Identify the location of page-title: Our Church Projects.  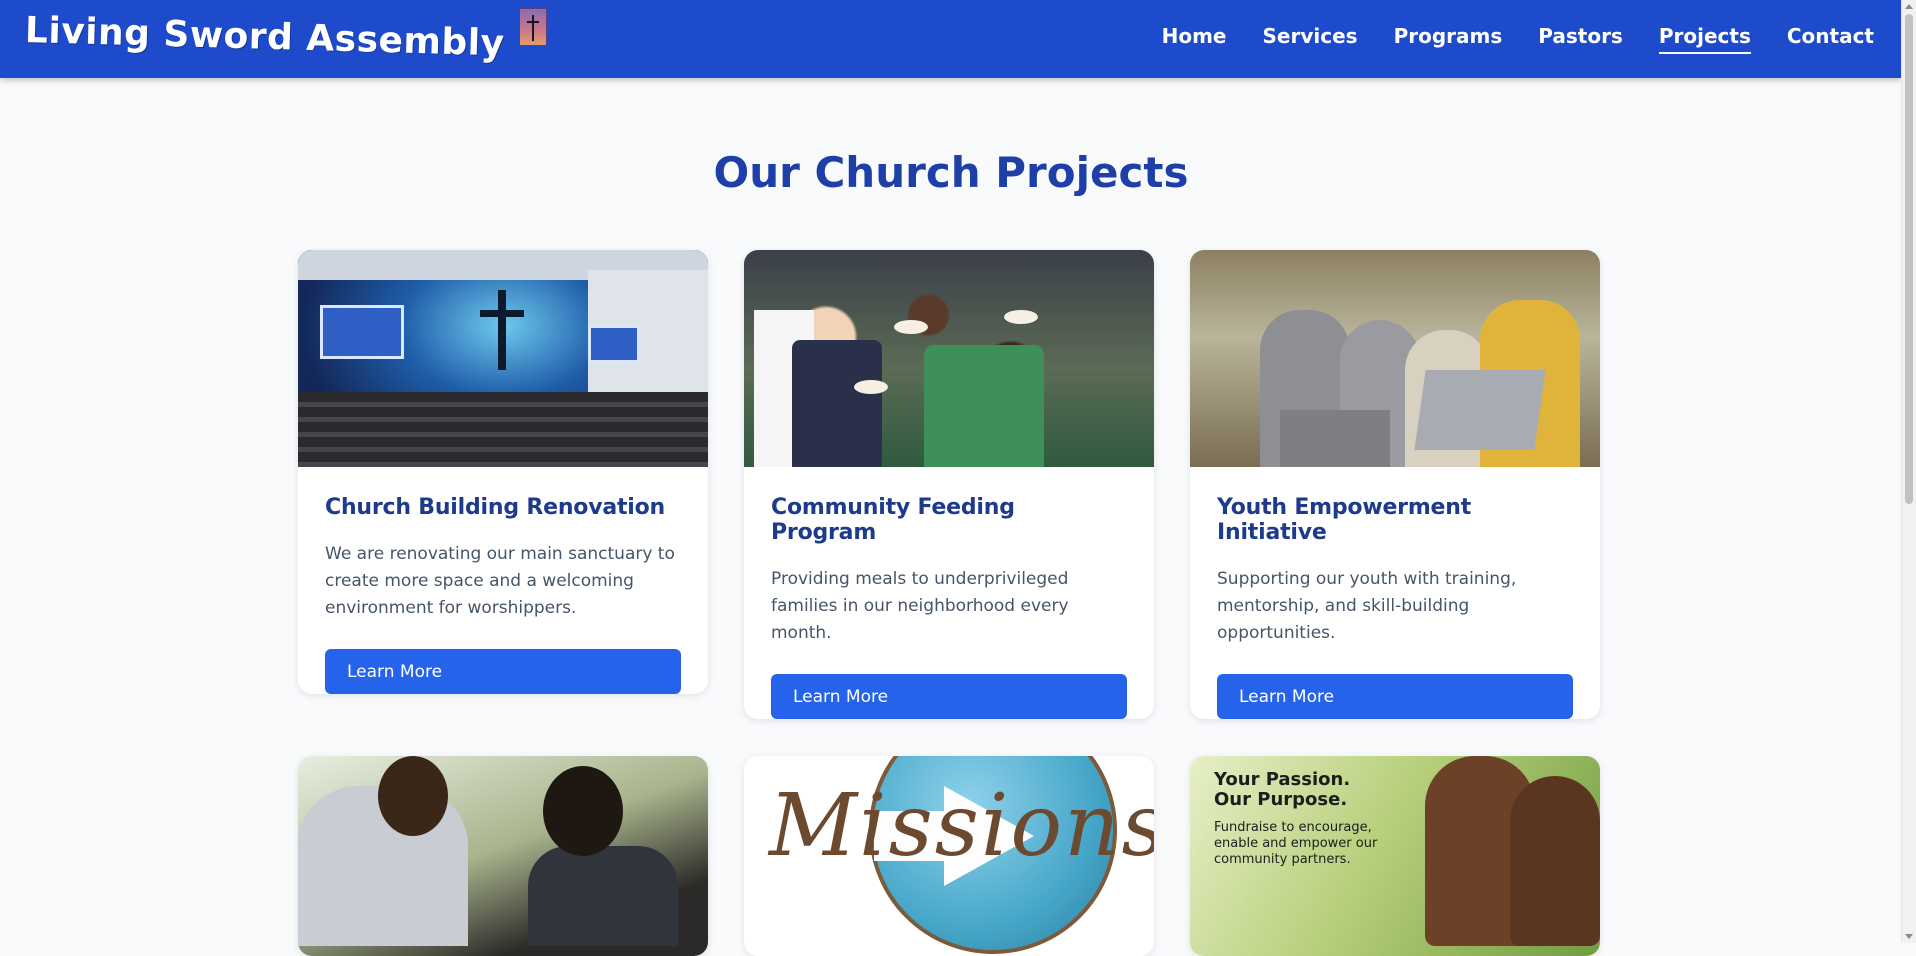
(951, 172).